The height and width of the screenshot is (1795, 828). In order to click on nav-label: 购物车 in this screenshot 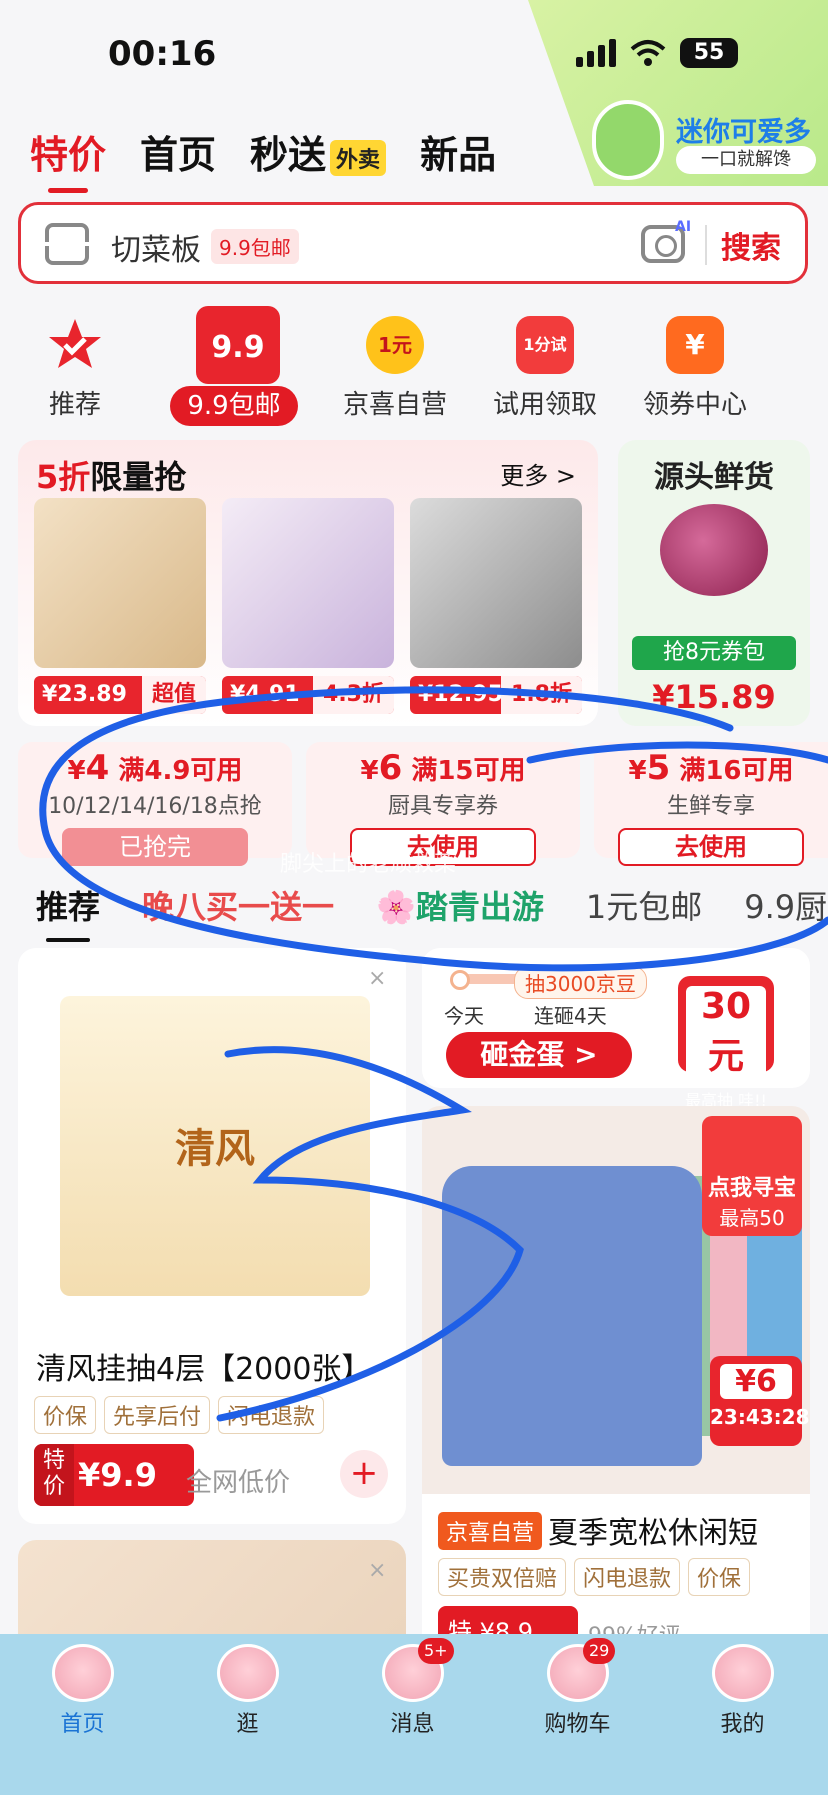, I will do `click(577, 1724)`.